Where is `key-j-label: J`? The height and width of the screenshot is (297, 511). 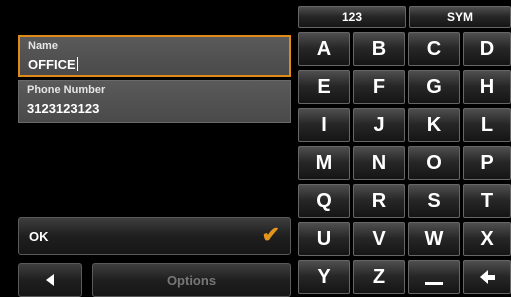 key-j-label: J is located at coordinates (379, 124).